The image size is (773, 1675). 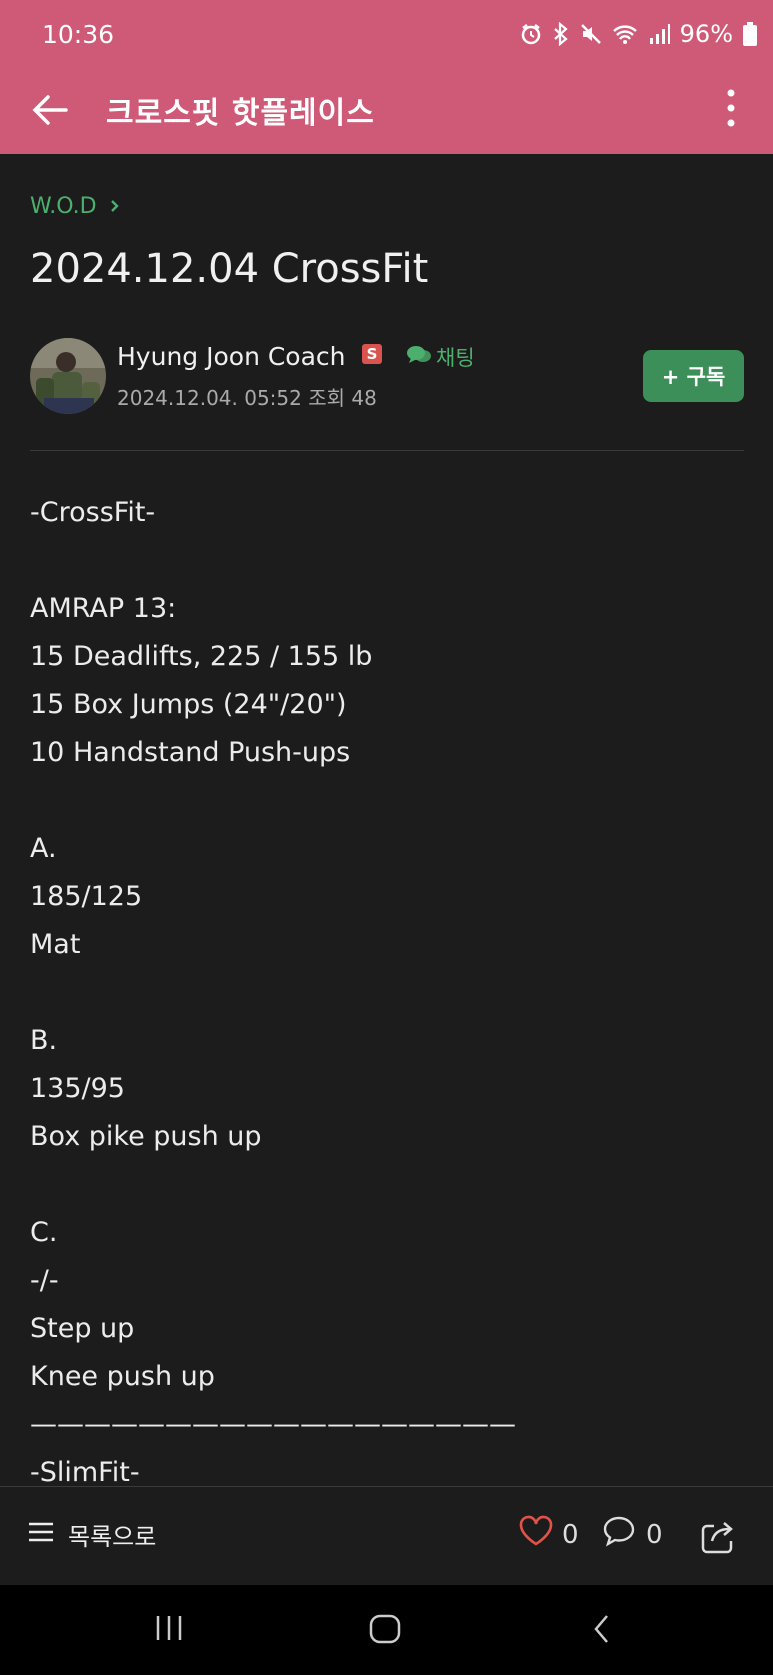 What do you see at coordinates (386, 1536) in the screenshot?
I see `bottom-action-bar: 목록으로 0 0` at bounding box center [386, 1536].